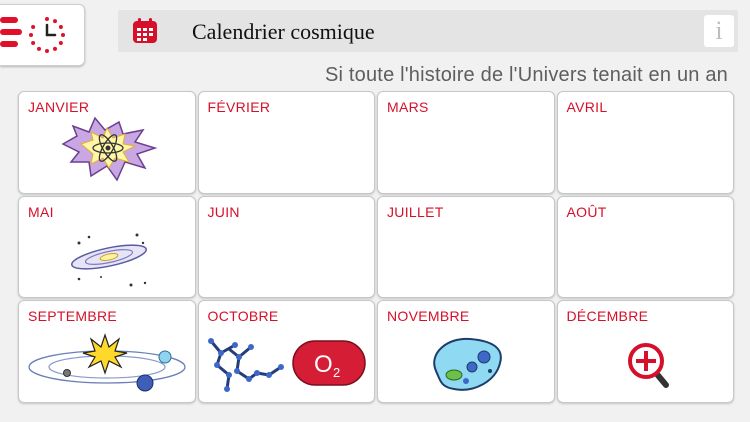  I want to click on molecules-oxygen-icon: O 2, so click(286, 365).